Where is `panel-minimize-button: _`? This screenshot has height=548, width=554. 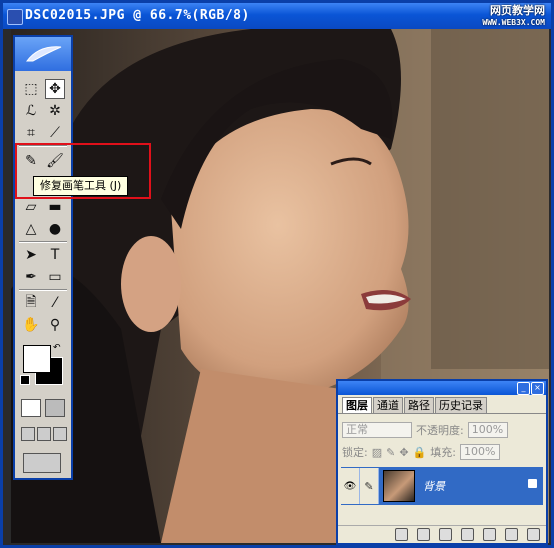
panel-minimize-button: _ is located at coordinates (523, 388).